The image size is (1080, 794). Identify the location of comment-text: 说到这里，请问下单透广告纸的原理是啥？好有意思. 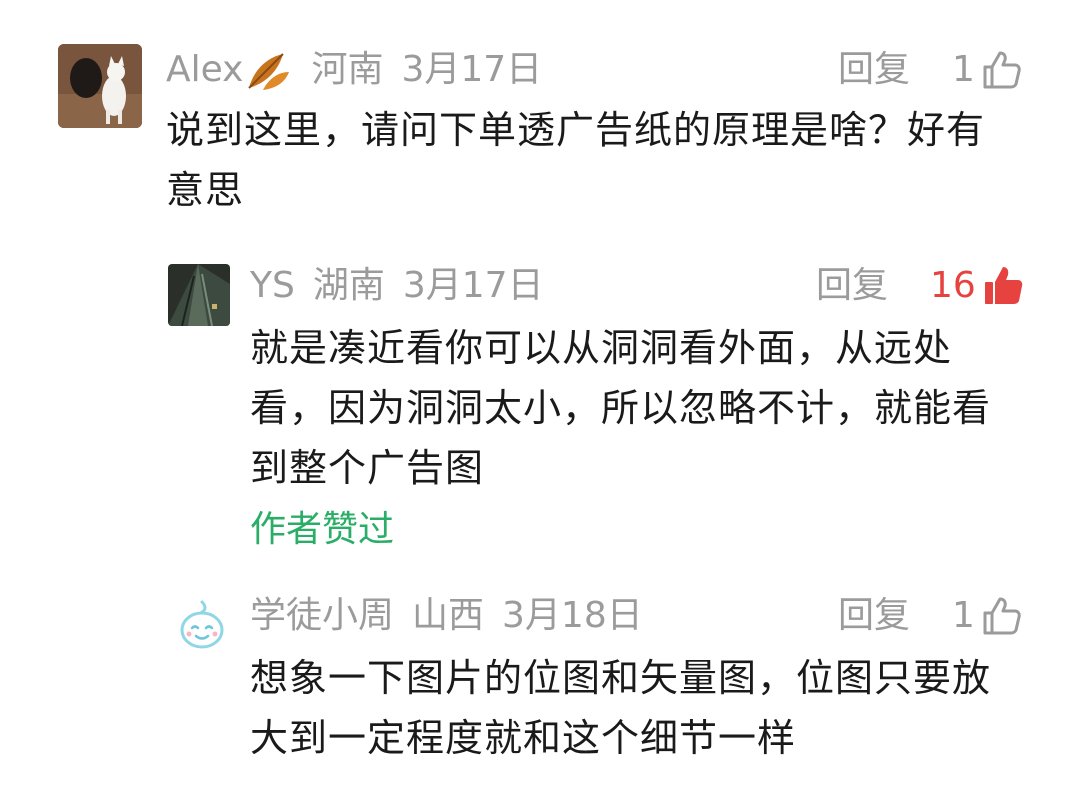
(576, 160).